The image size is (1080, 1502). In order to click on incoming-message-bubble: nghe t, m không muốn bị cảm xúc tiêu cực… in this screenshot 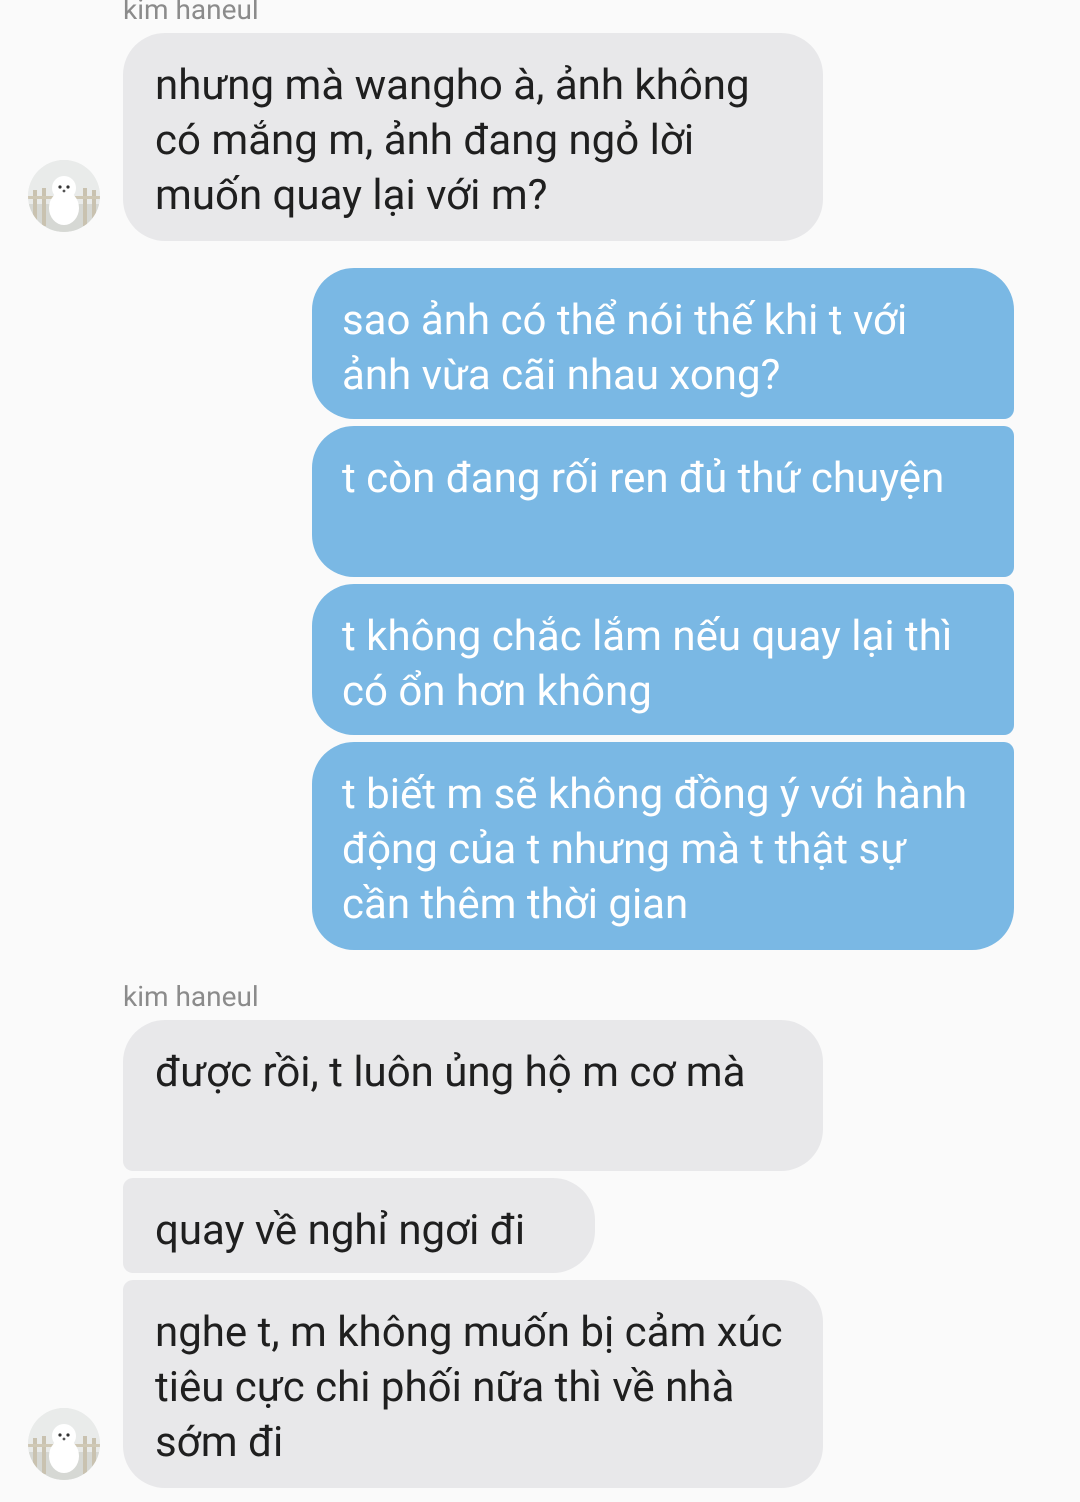, I will do `click(473, 1384)`.